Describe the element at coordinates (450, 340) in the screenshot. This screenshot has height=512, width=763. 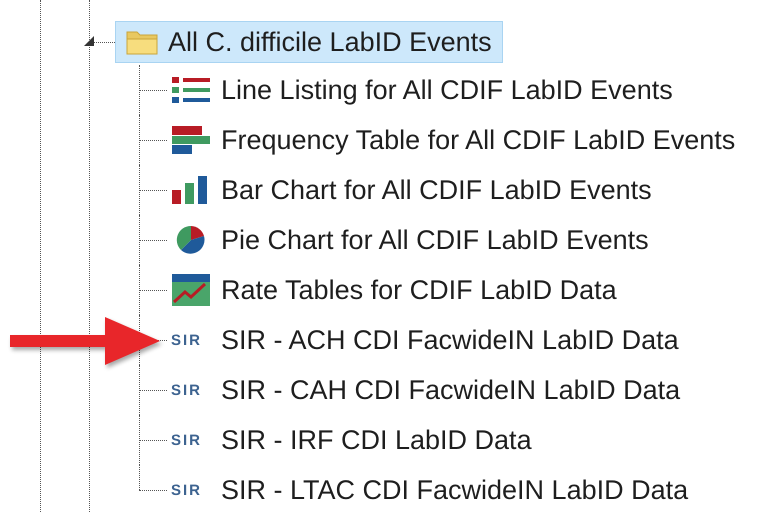
I see `tree-item: SIR - ACH CDI FacwideIN LabID Data` at that location.